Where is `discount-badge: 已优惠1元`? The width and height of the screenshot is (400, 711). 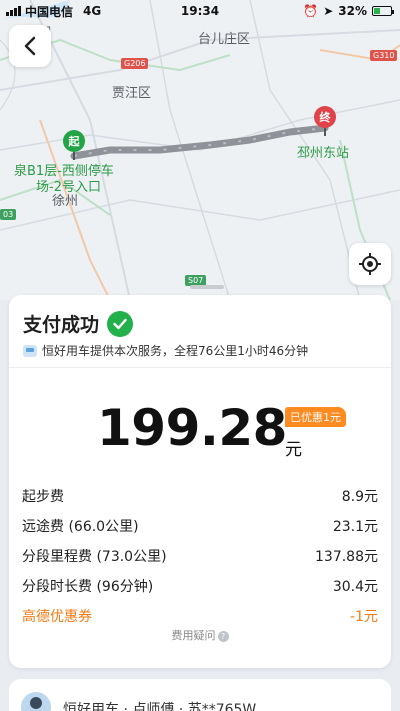 discount-badge: 已优惠1元 is located at coordinates (315, 417).